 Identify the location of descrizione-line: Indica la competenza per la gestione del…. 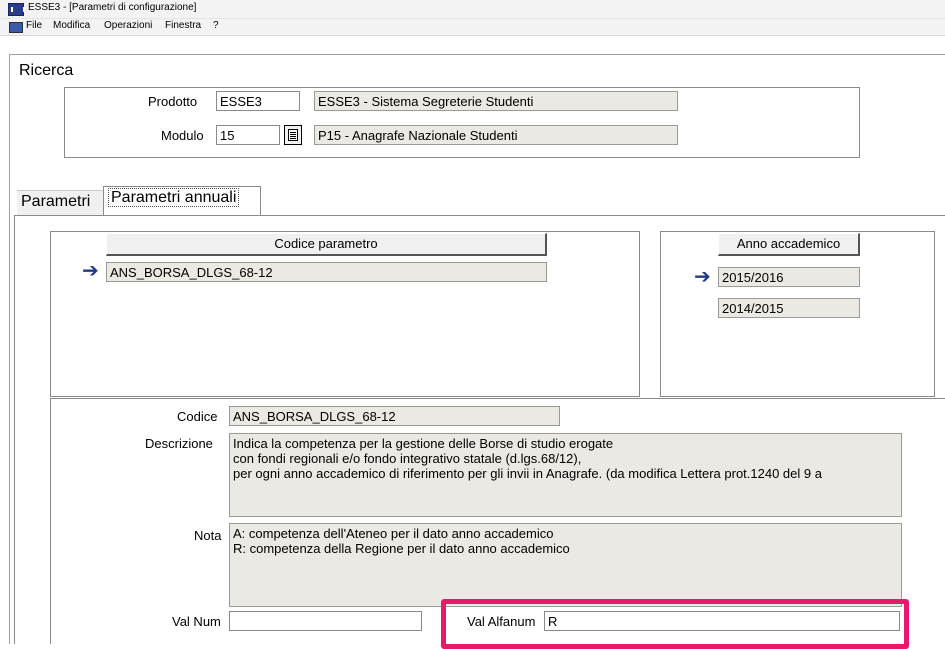
(423, 443).